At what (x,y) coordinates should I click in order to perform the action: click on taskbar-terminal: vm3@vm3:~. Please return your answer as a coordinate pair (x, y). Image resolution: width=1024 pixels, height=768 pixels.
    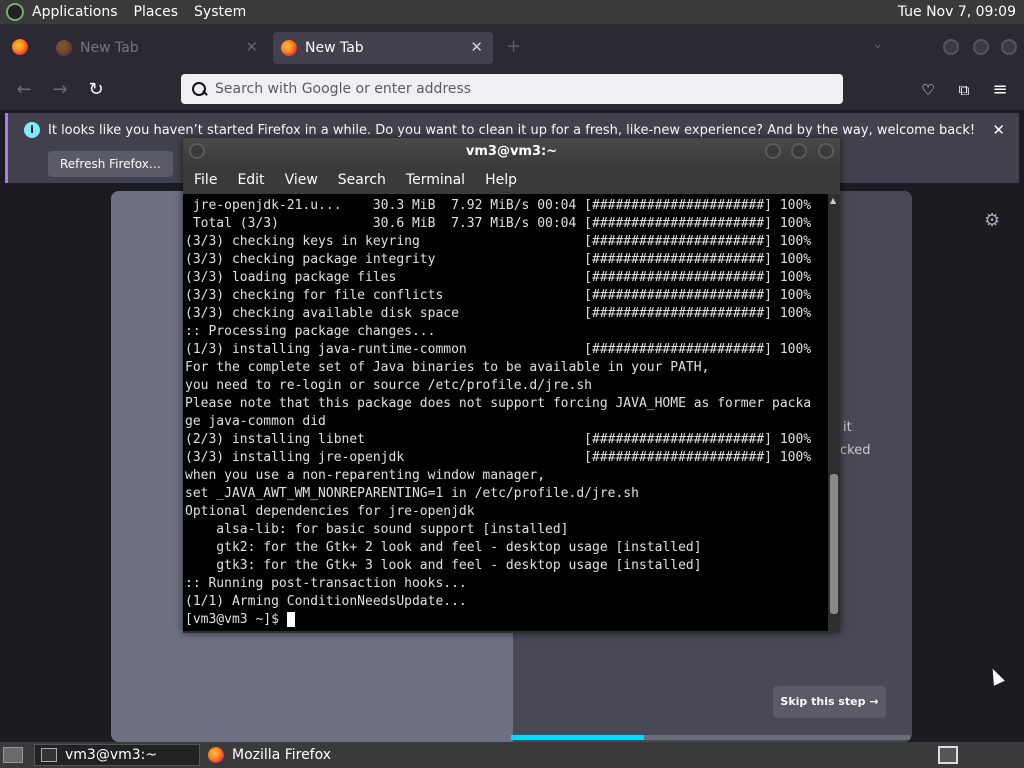
    Looking at the image, I should click on (117, 755).